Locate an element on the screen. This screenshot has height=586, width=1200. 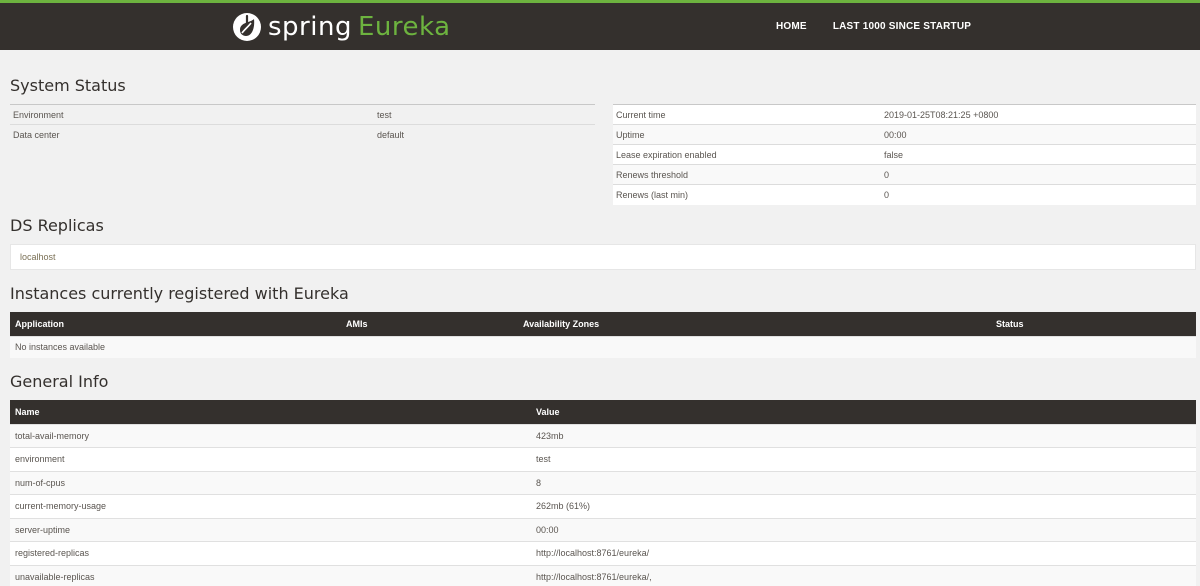
info-name: total-avail-memory is located at coordinates (270, 435).